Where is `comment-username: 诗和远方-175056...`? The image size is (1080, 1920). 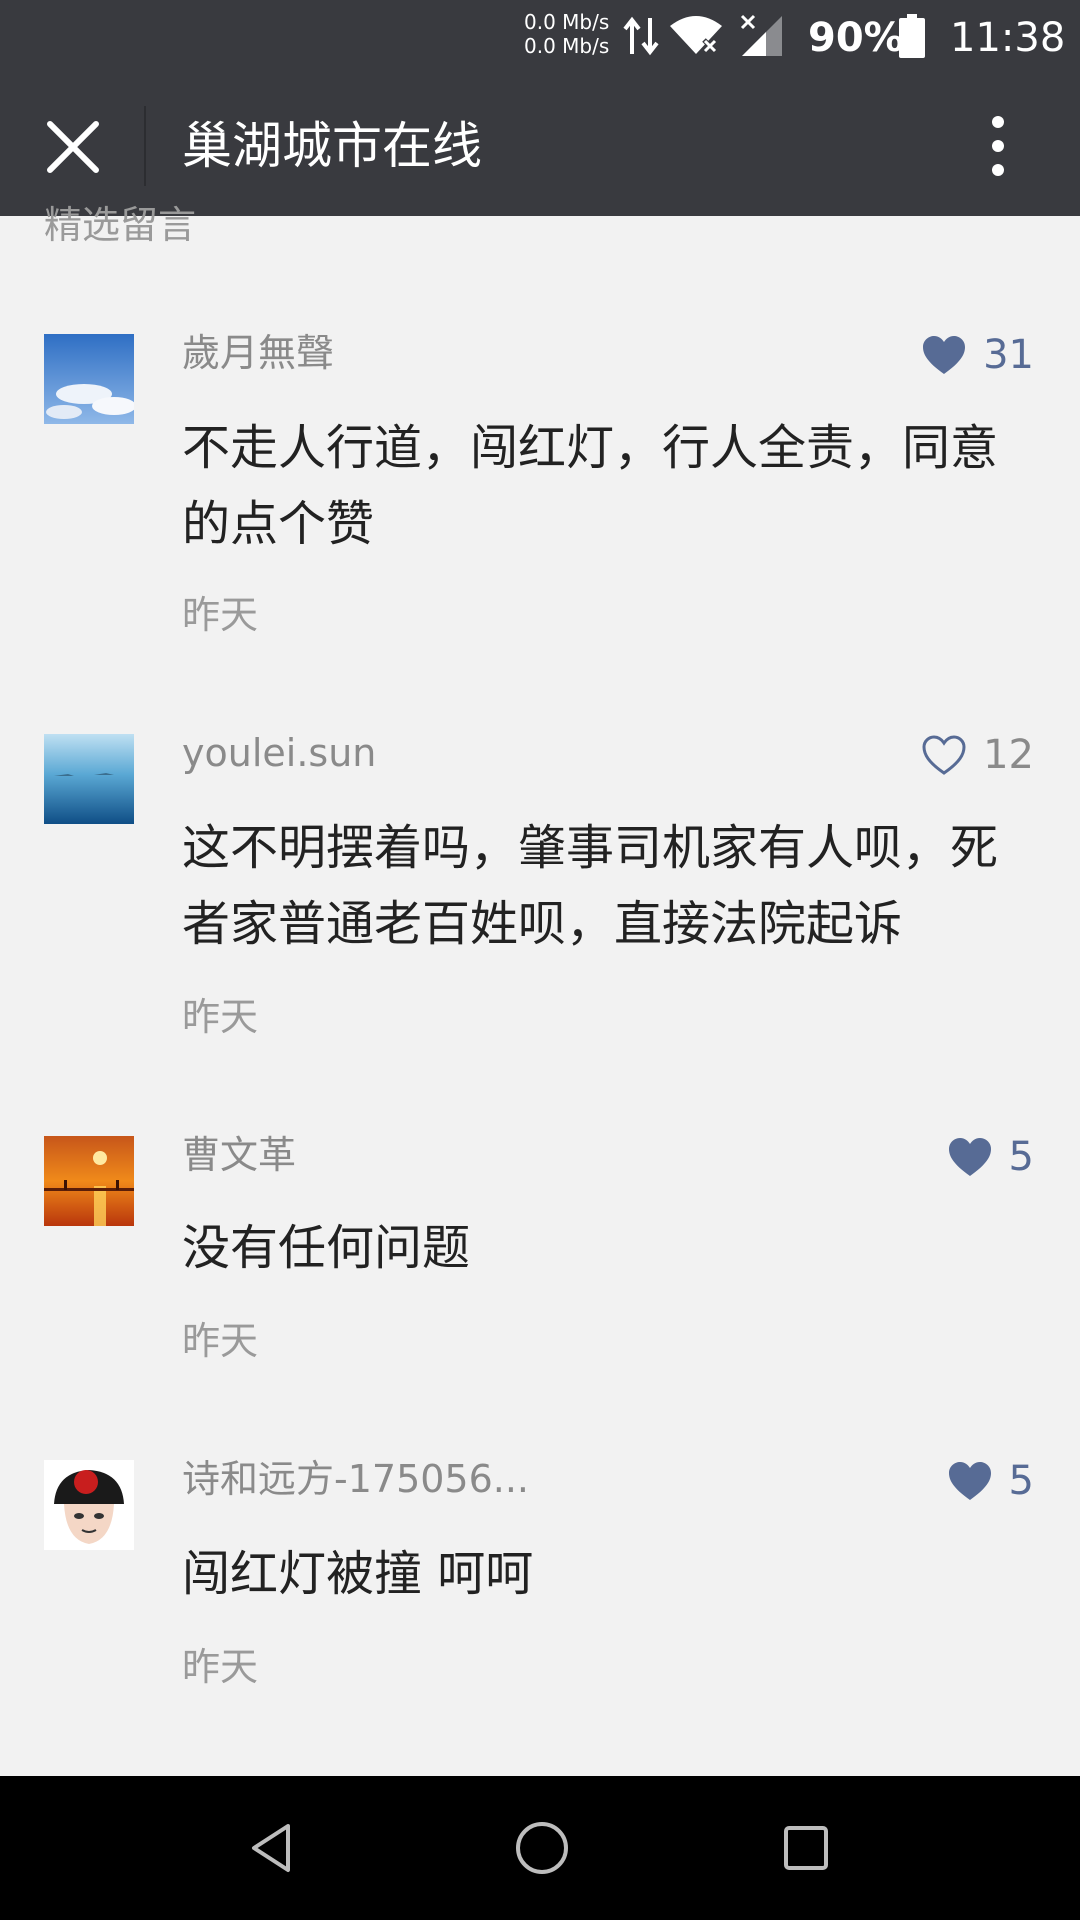
comment-username: 诗和远方-175056... is located at coordinates (356, 1479).